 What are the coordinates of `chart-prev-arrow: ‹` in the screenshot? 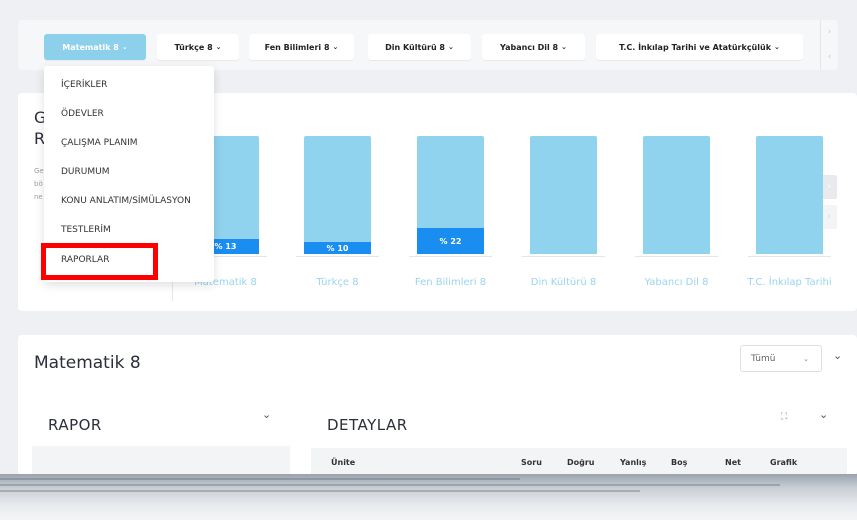 It's located at (829, 217).